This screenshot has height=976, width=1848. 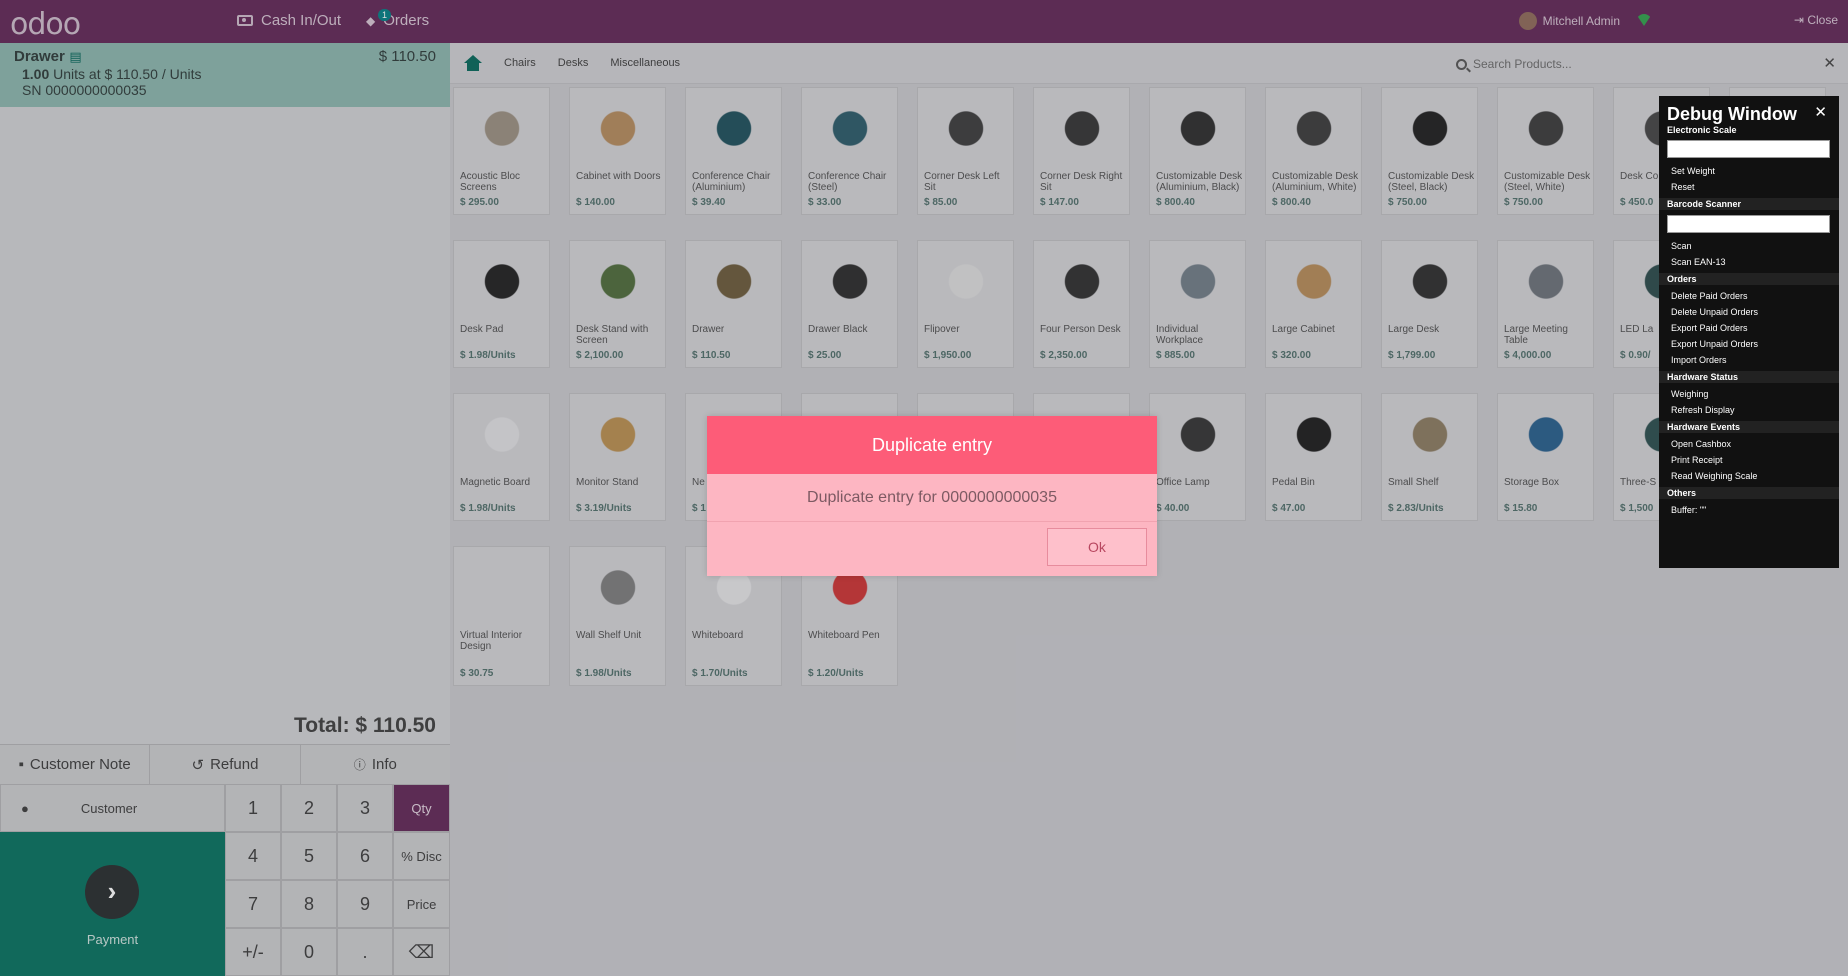 I want to click on hardware-events-heading: Hardware Events, so click(x=1749, y=427).